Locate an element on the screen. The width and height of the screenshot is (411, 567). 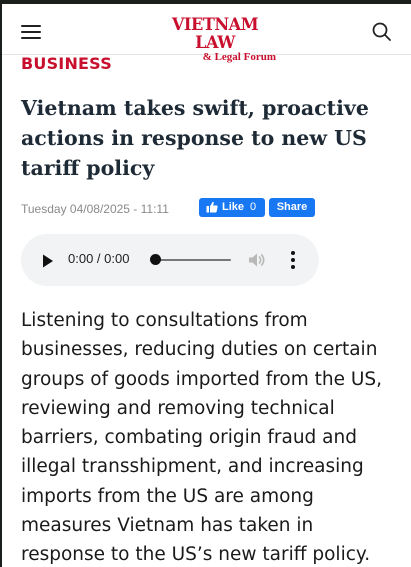
search-icon is located at coordinates (382, 32).